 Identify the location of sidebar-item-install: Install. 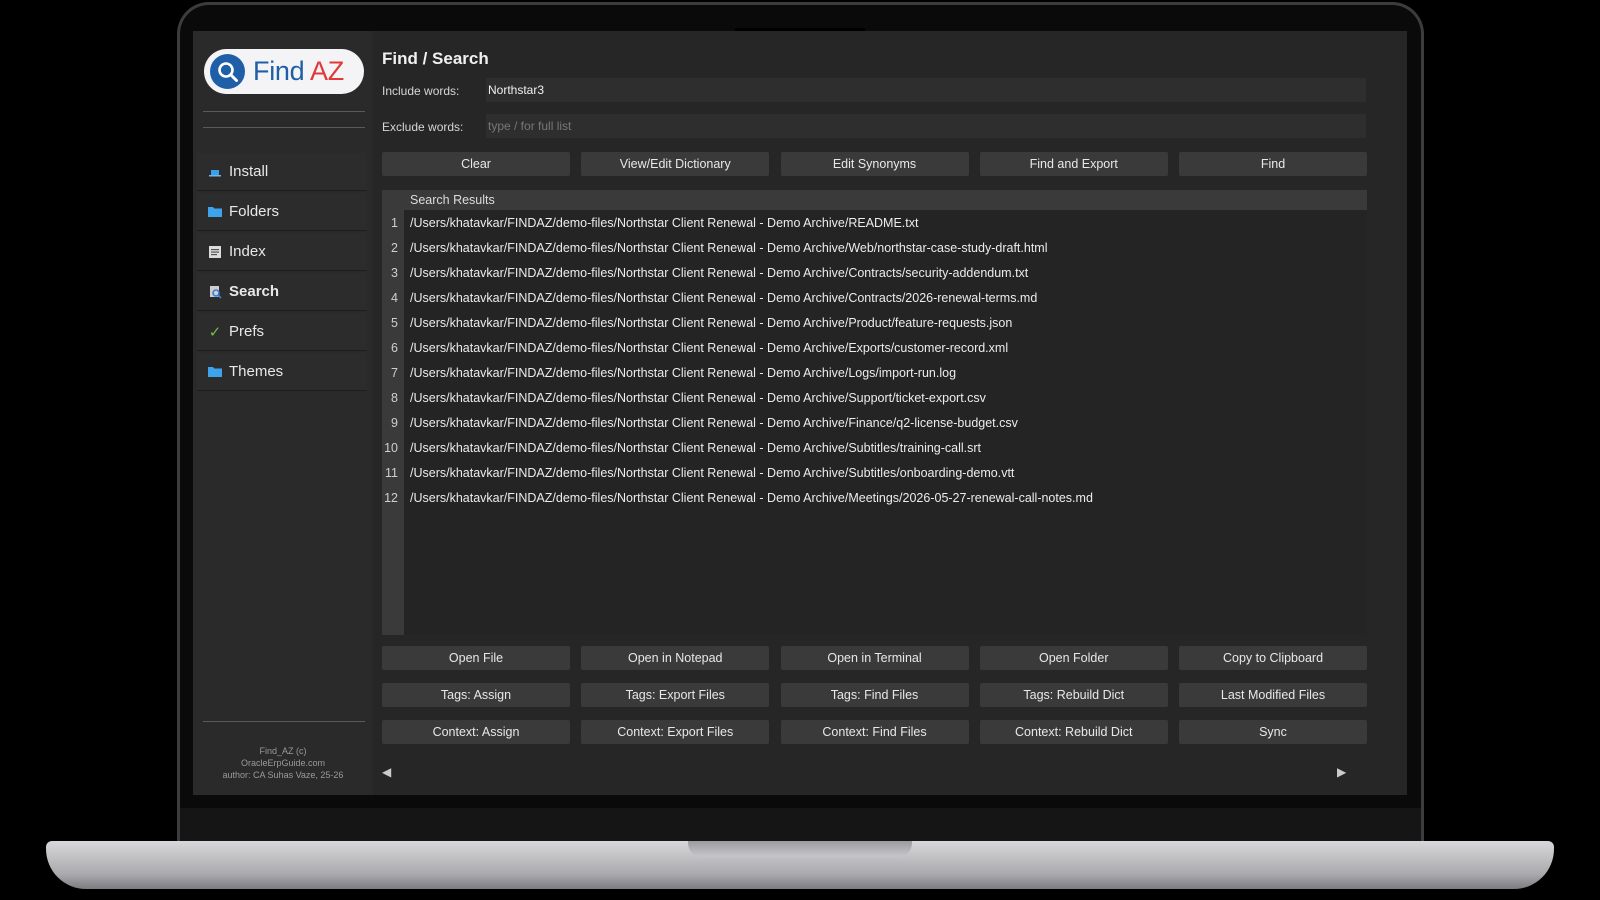
(282, 172).